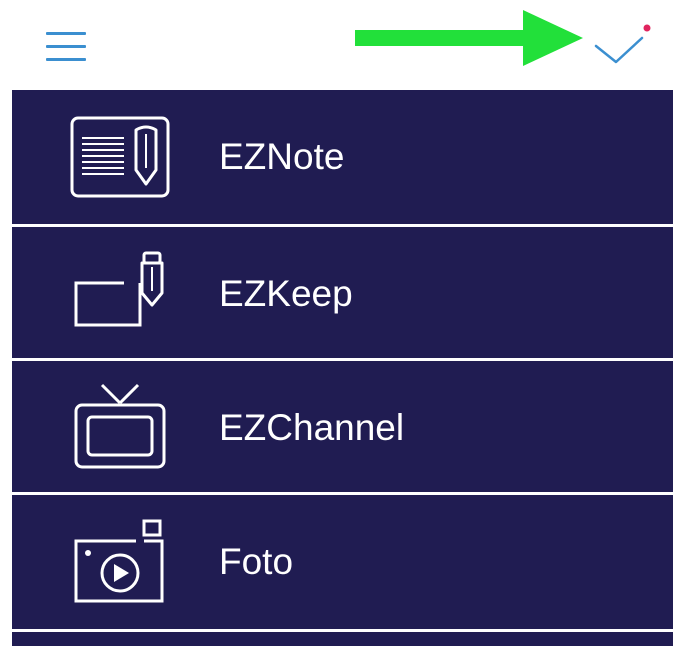 The height and width of the screenshot is (646, 673). I want to click on checkmark-icon, so click(622, 44).